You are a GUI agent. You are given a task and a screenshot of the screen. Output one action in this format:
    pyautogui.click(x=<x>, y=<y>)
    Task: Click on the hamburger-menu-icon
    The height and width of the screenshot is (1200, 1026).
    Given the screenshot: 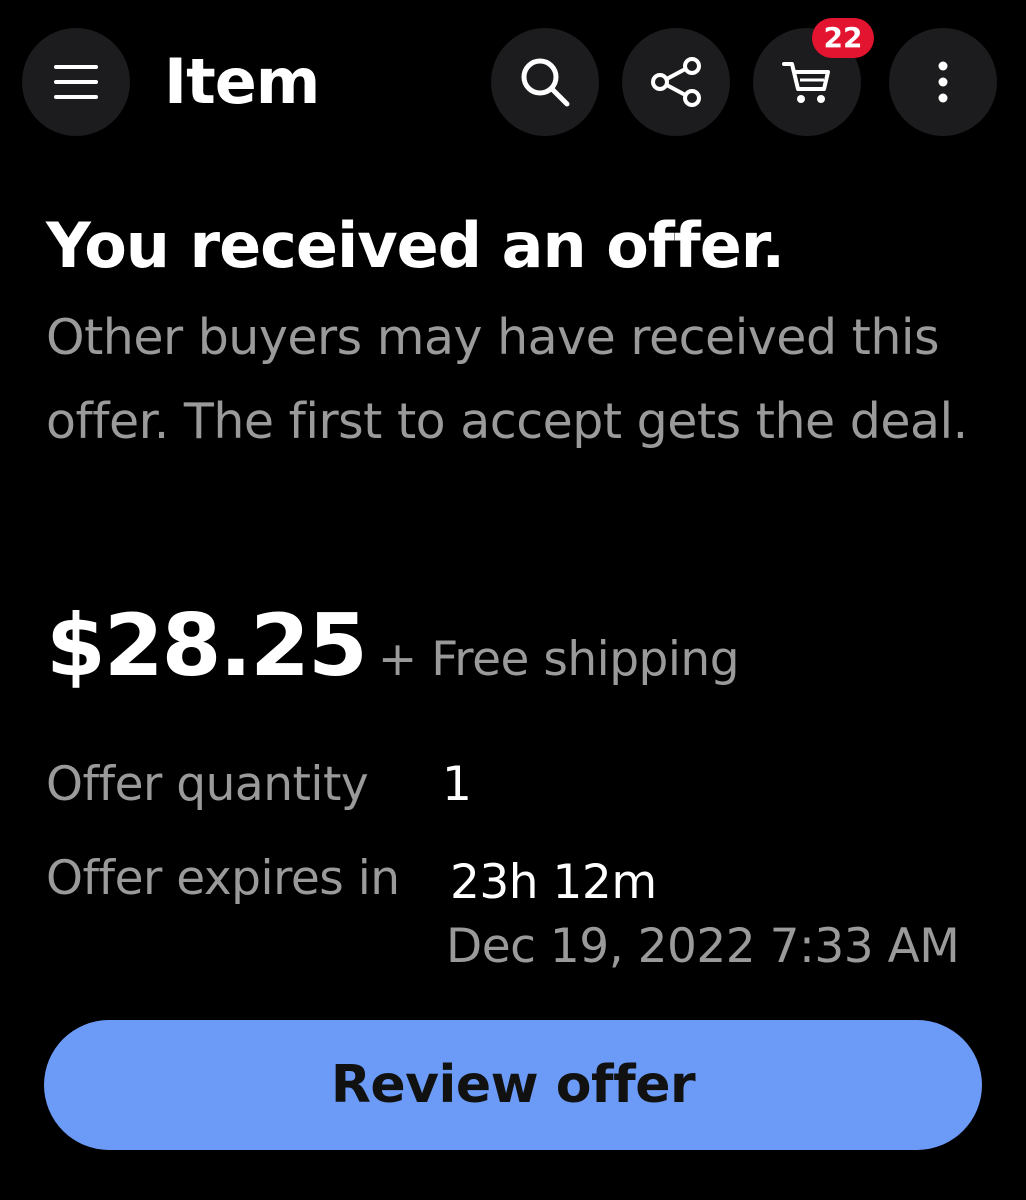 What is the action you would take?
    pyautogui.click(x=76, y=82)
    